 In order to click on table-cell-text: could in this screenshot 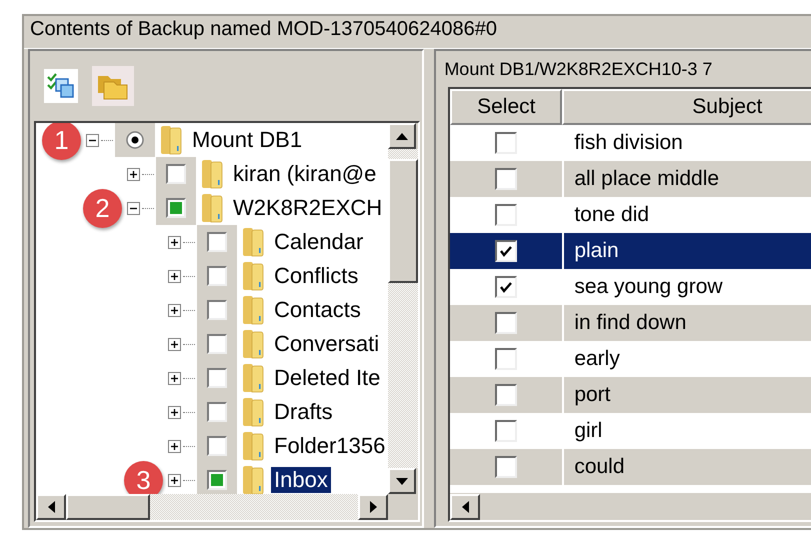, I will do `click(599, 467)`.